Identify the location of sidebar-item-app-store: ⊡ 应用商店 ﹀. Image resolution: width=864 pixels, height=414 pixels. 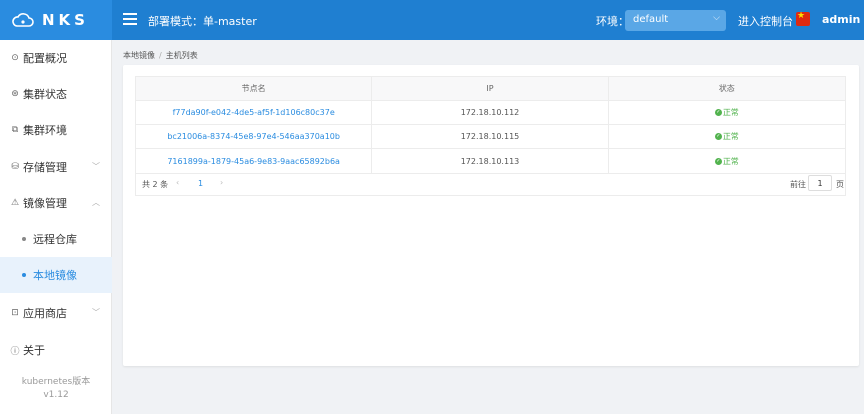
(56, 313).